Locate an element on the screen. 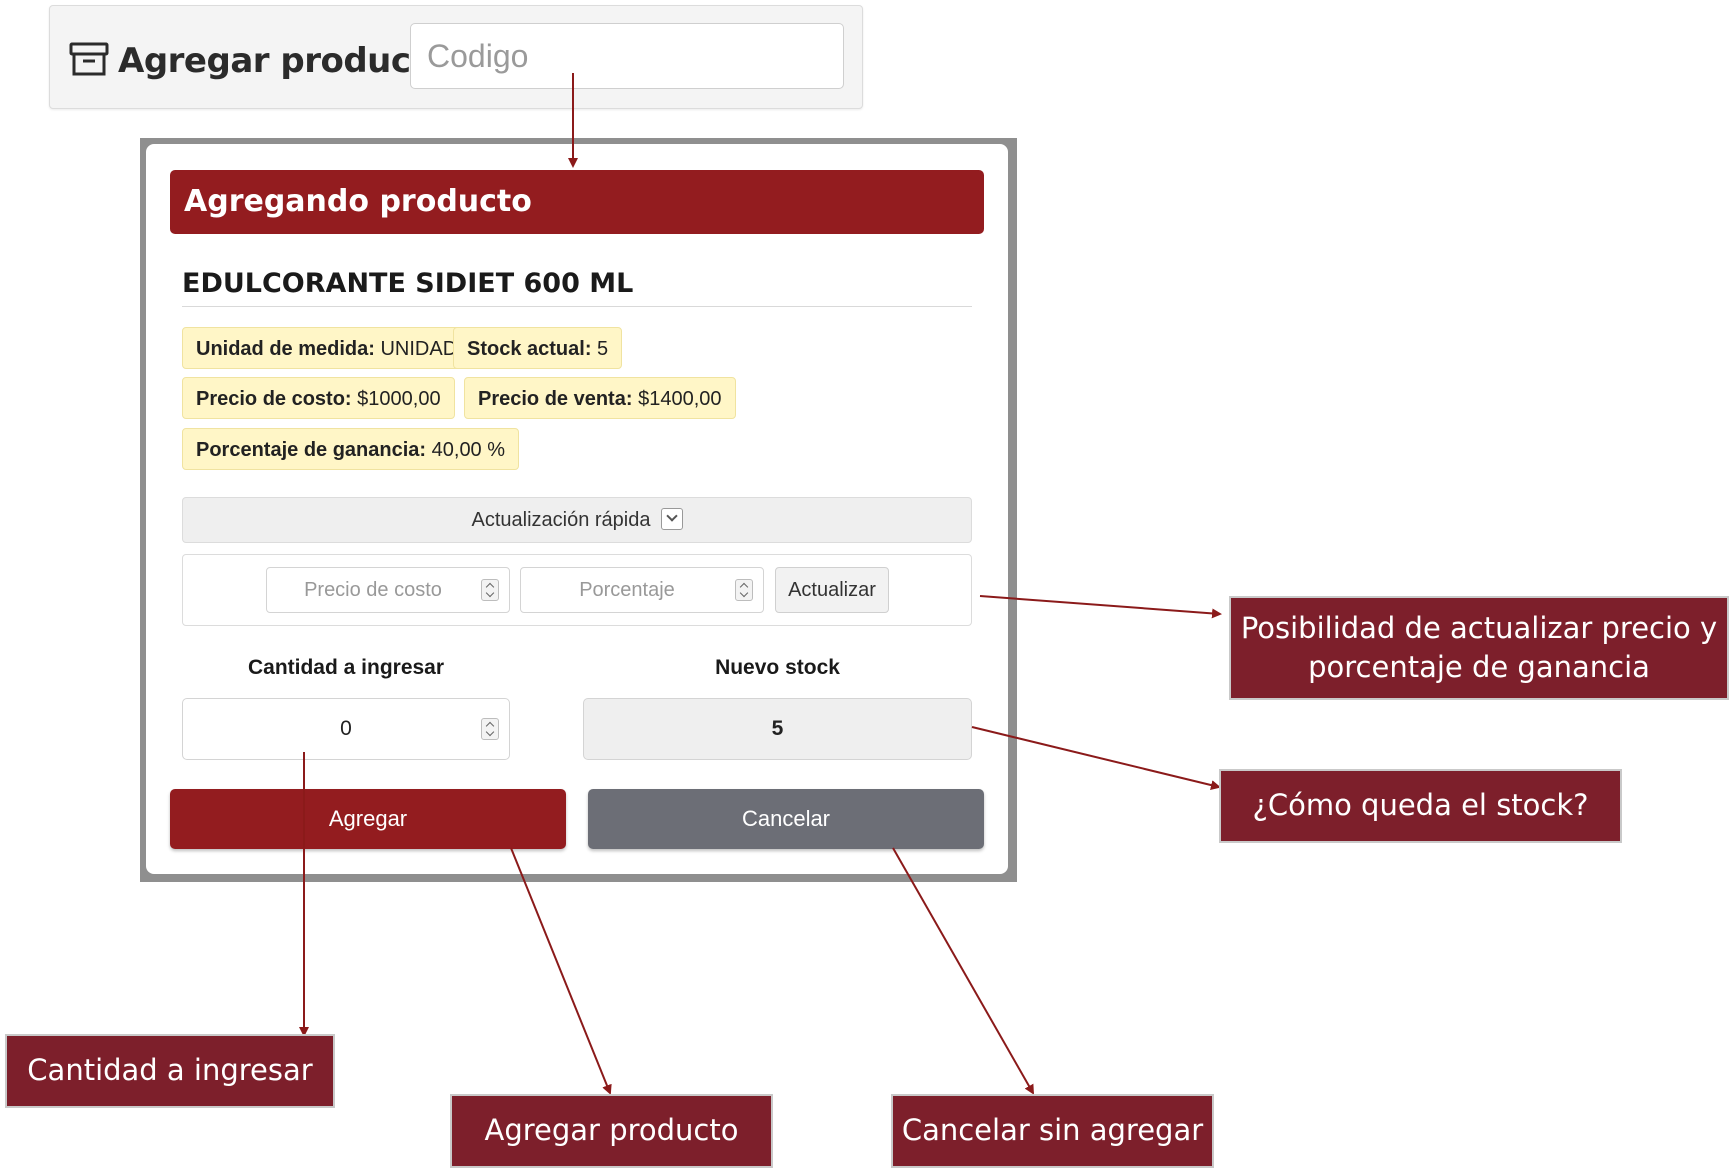 The height and width of the screenshot is (1169, 1729). badge-key: Precio de venta: is located at coordinates (555, 399).